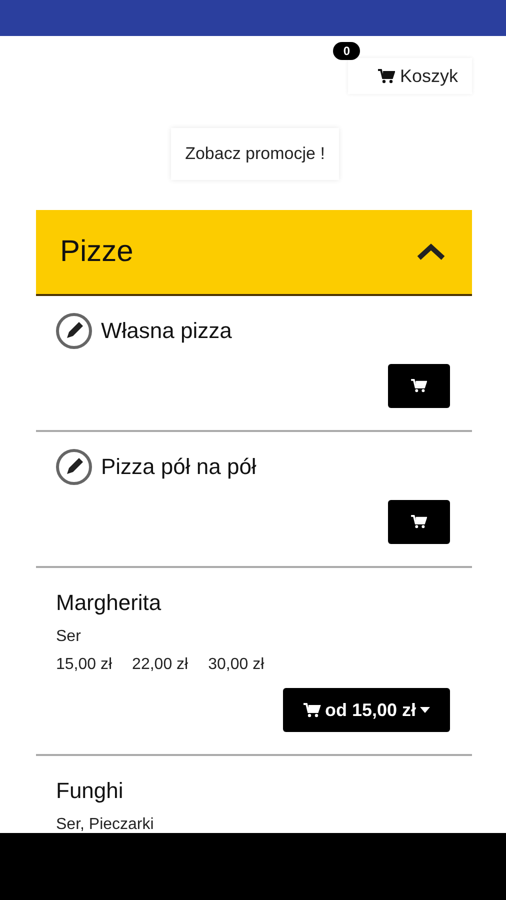  What do you see at coordinates (69, 637) in the screenshot?
I see `ingredients-text: Ser` at bounding box center [69, 637].